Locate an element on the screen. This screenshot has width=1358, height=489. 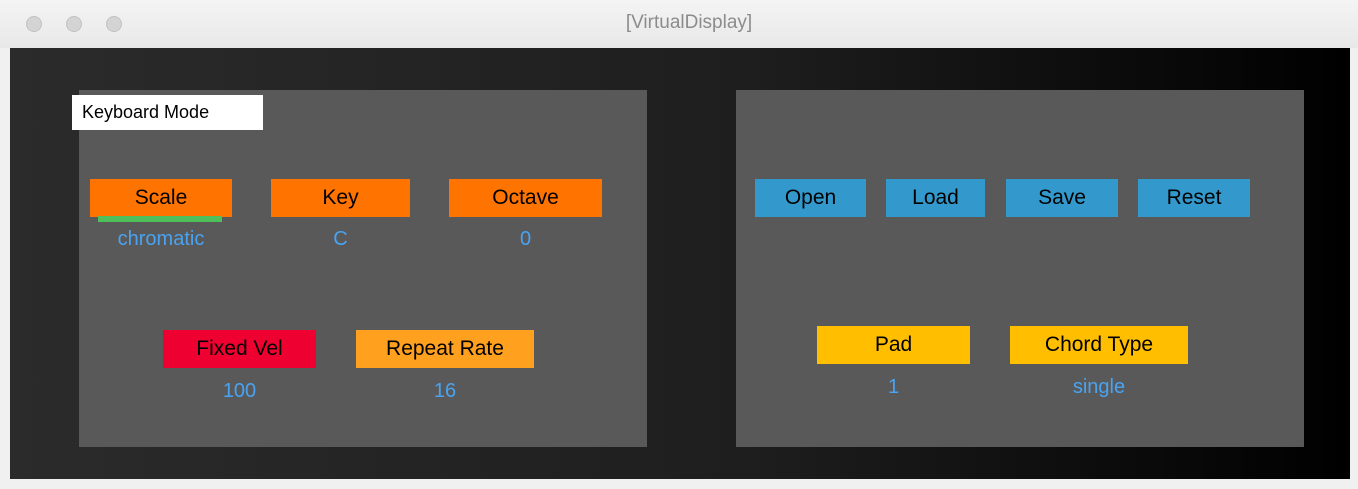
key-value: C is located at coordinates (340, 239).